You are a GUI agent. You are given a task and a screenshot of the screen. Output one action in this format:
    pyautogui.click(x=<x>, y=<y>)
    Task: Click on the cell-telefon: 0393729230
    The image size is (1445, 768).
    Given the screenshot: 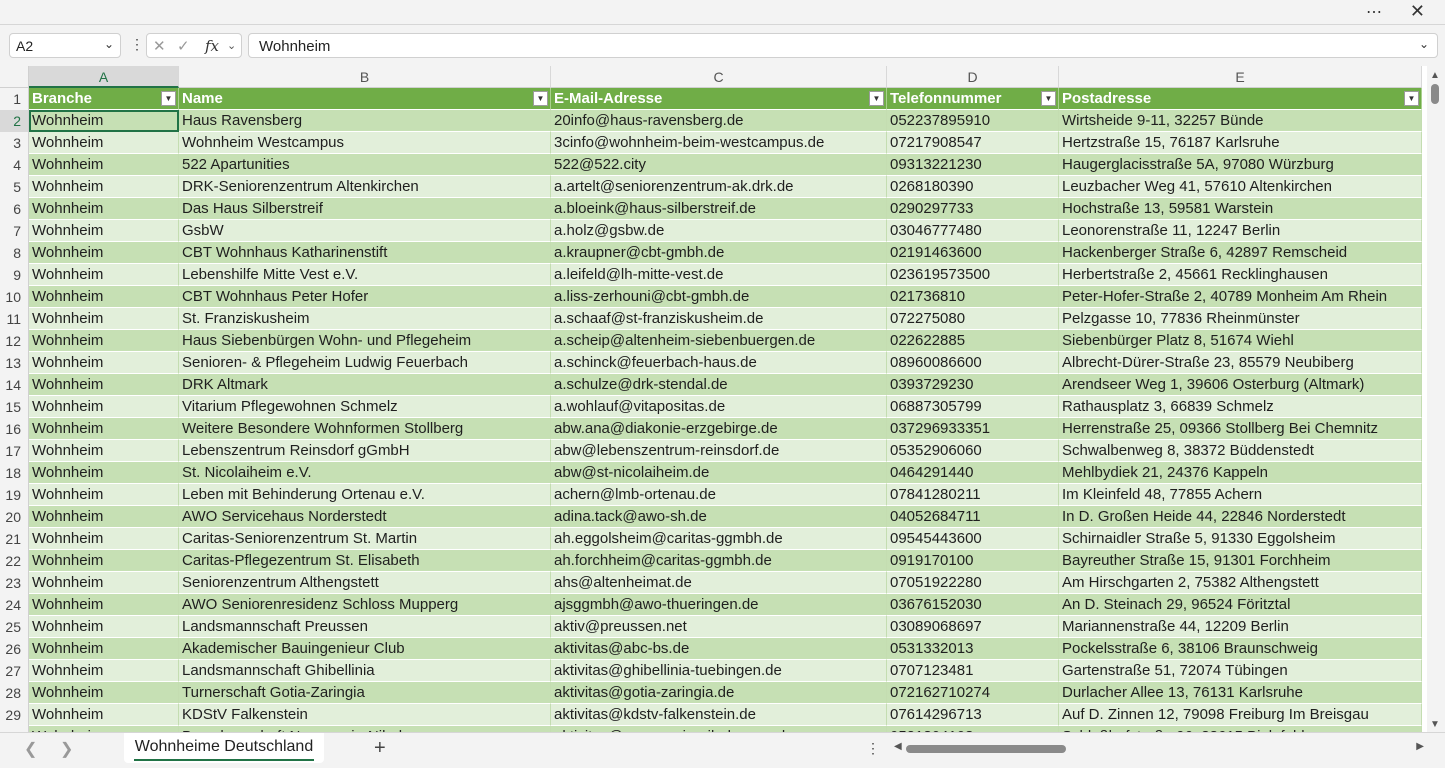 What is the action you would take?
    pyautogui.click(x=973, y=385)
    